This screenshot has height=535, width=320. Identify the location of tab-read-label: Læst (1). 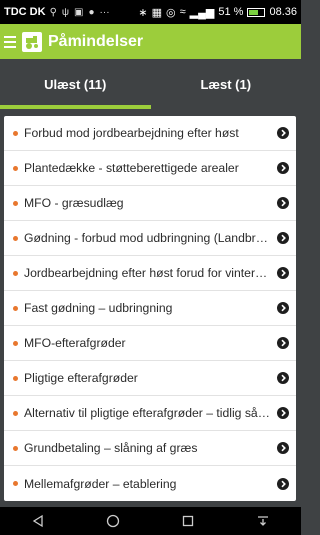
(226, 84).